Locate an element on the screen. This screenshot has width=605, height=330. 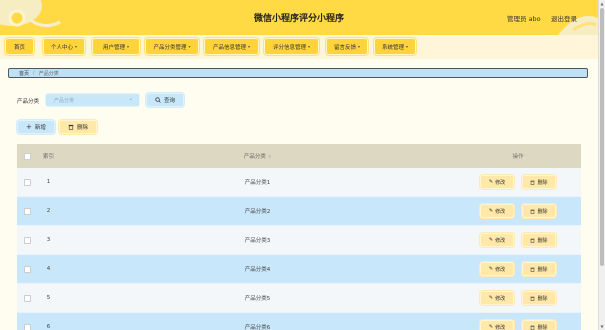
nav-item-product: 产品信息管理 ▾ is located at coordinates (231, 46).